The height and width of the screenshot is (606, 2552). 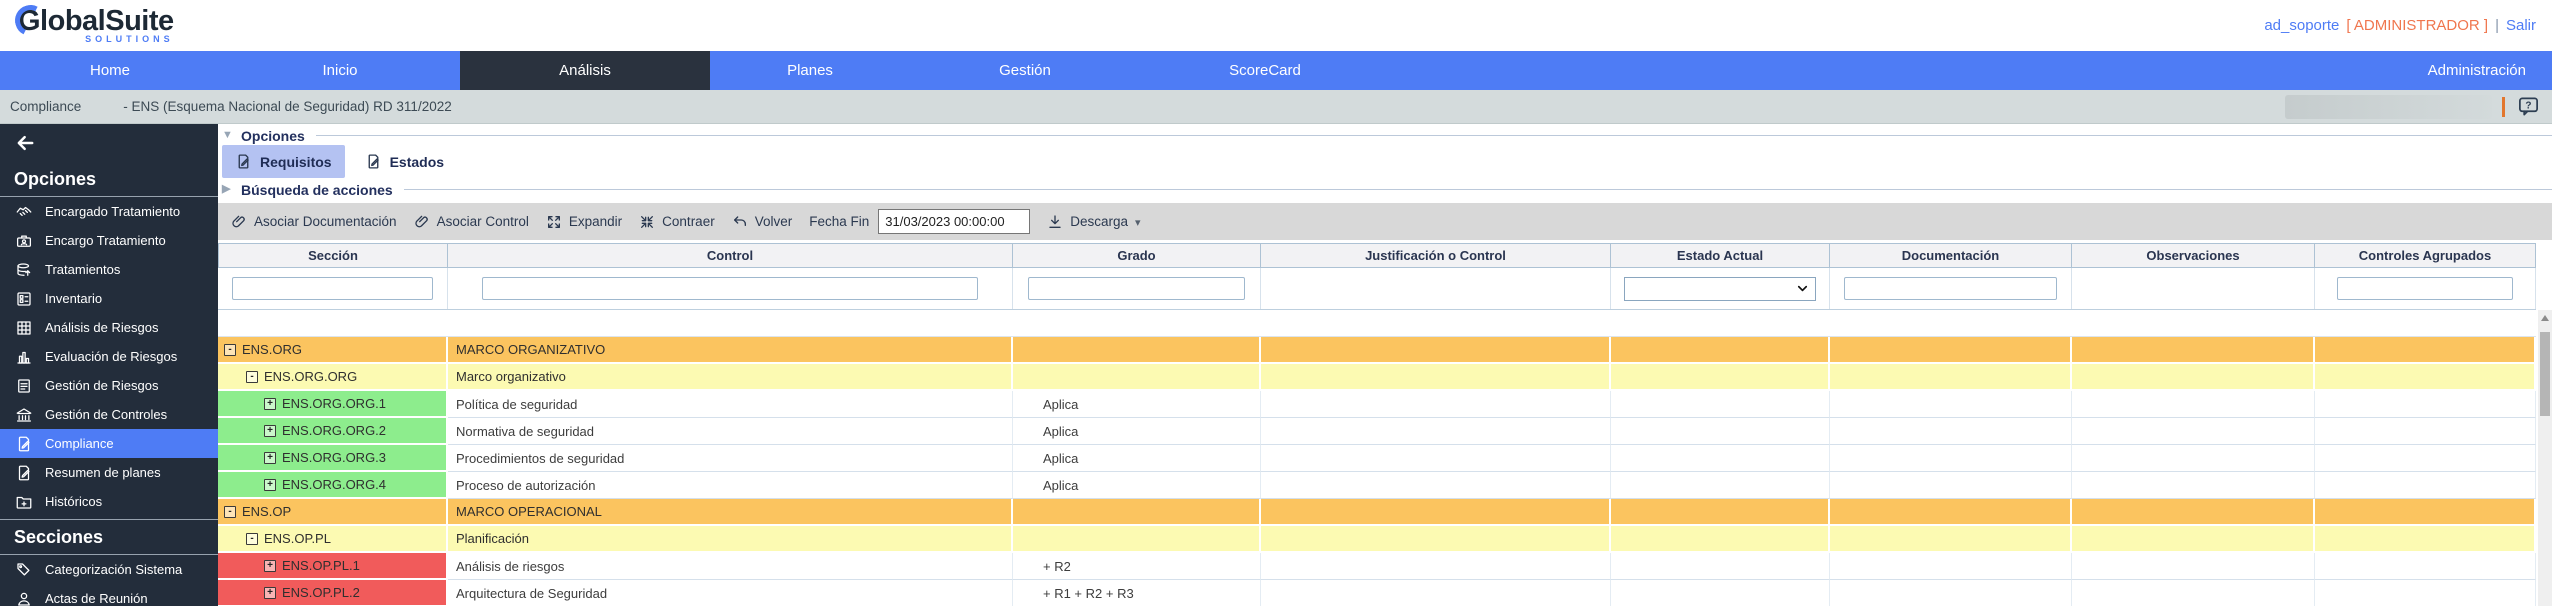 I want to click on sidebar-item-inventario: Inventario, so click(x=109, y=298).